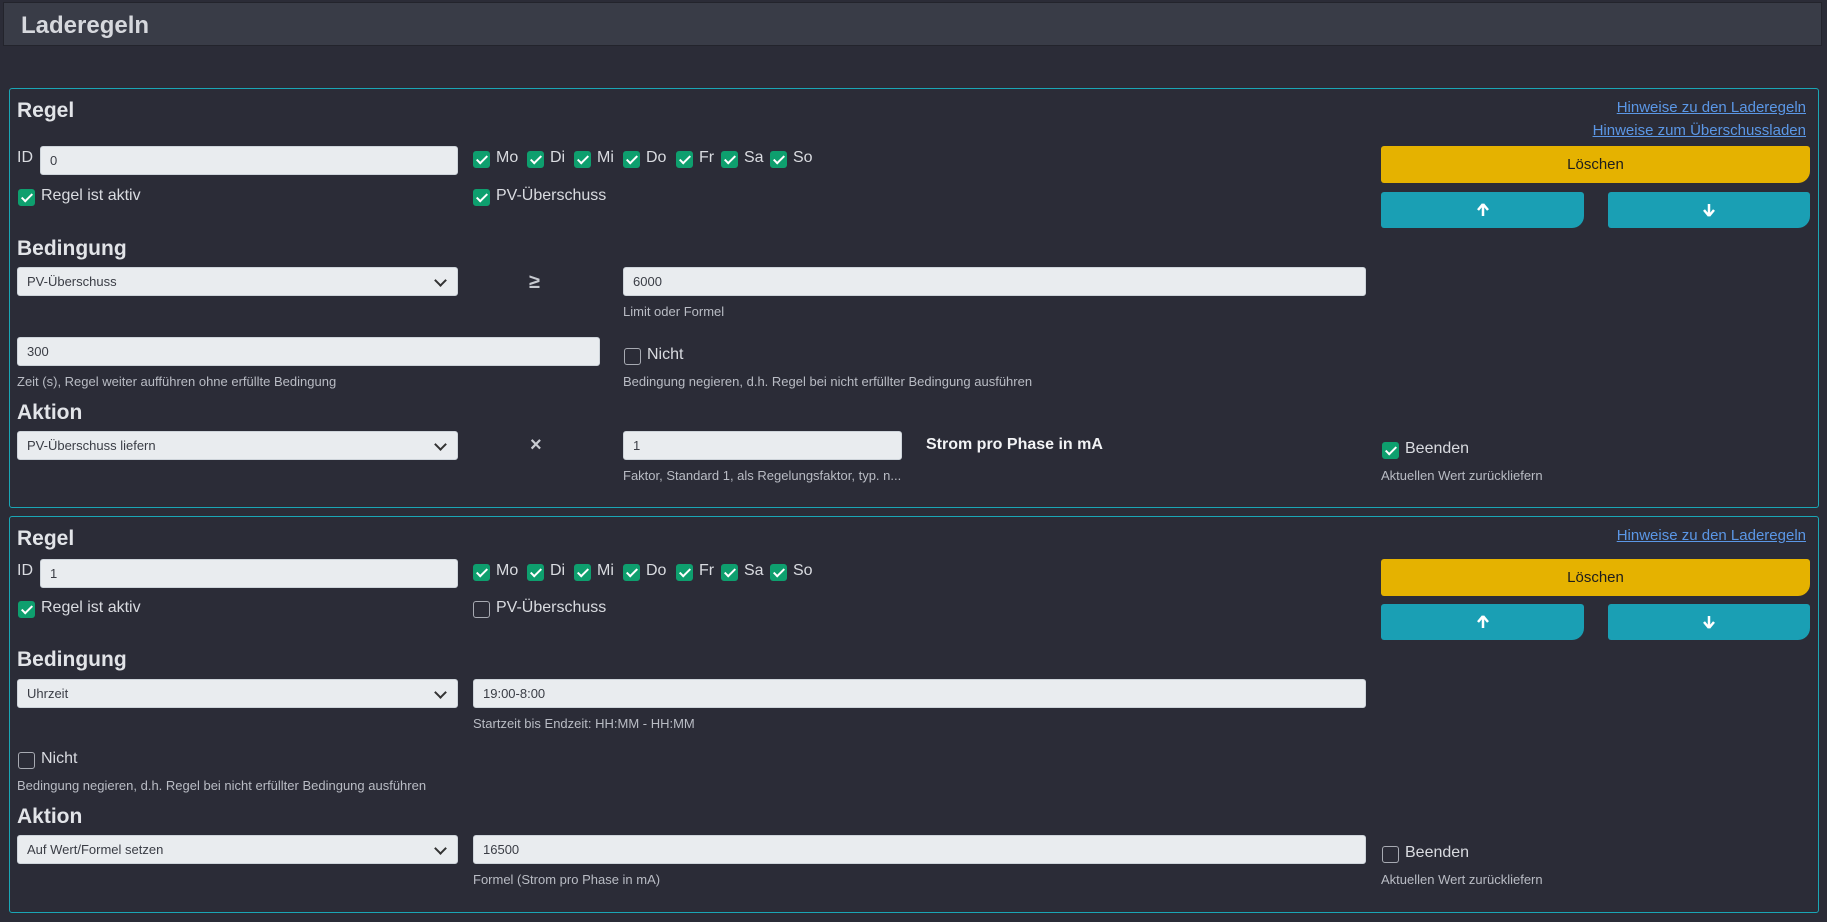 This screenshot has width=1827, height=922. Describe the element at coordinates (536, 445) in the screenshot. I see `operator-multiply: ×` at that location.